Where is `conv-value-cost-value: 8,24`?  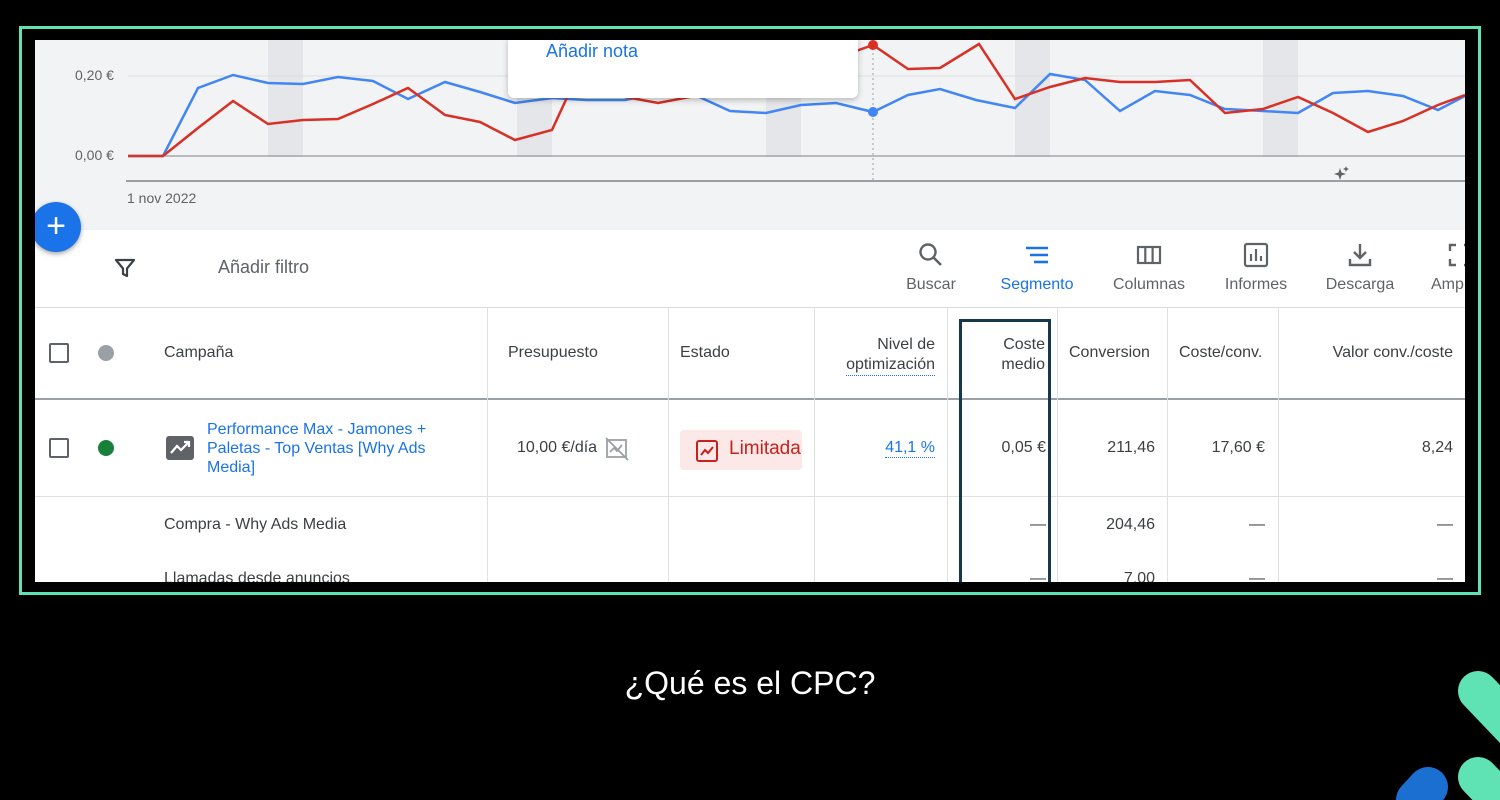
conv-value-cost-value: 8,24 is located at coordinates (1437, 447).